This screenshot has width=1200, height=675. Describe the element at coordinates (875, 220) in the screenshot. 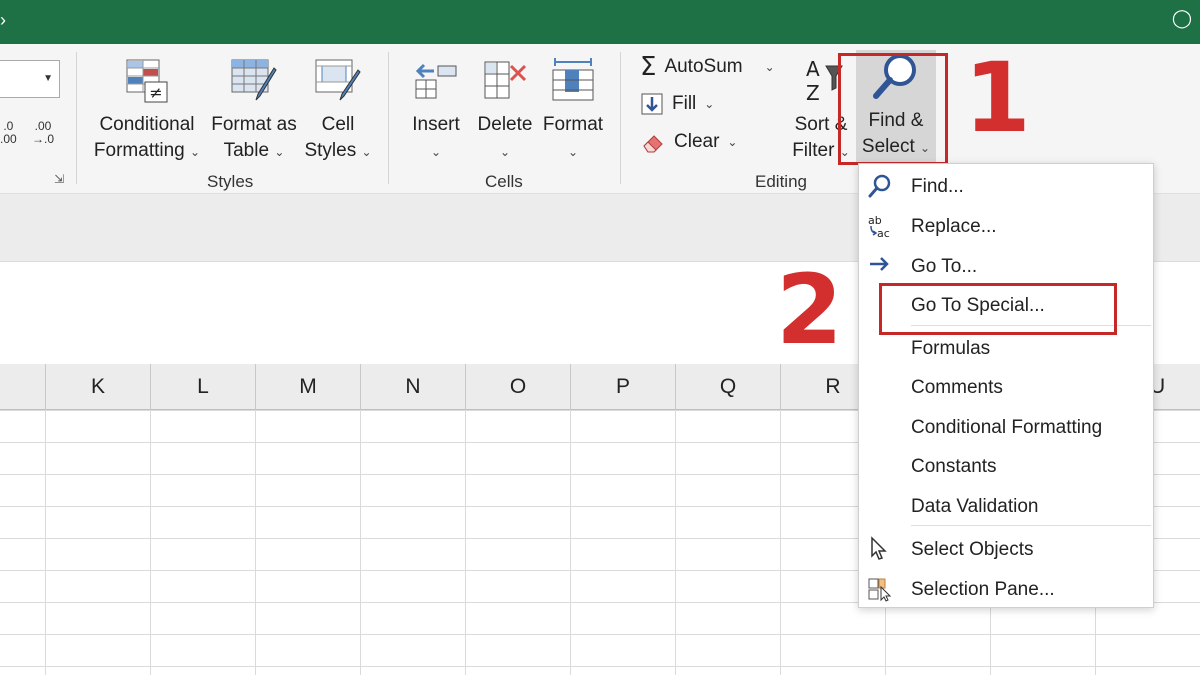

I see `svg-text: ab` at that location.